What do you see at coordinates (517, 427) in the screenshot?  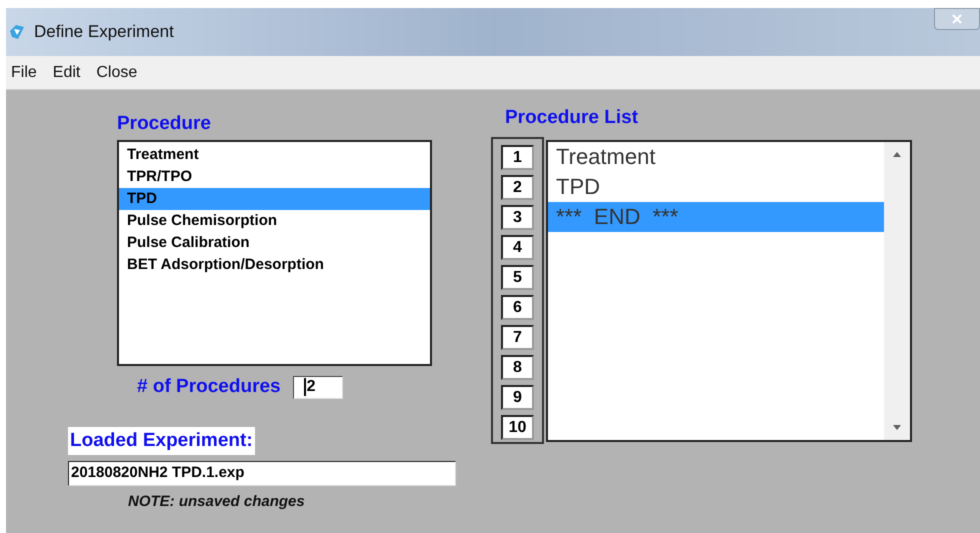 I see `slot-number: 10` at bounding box center [517, 427].